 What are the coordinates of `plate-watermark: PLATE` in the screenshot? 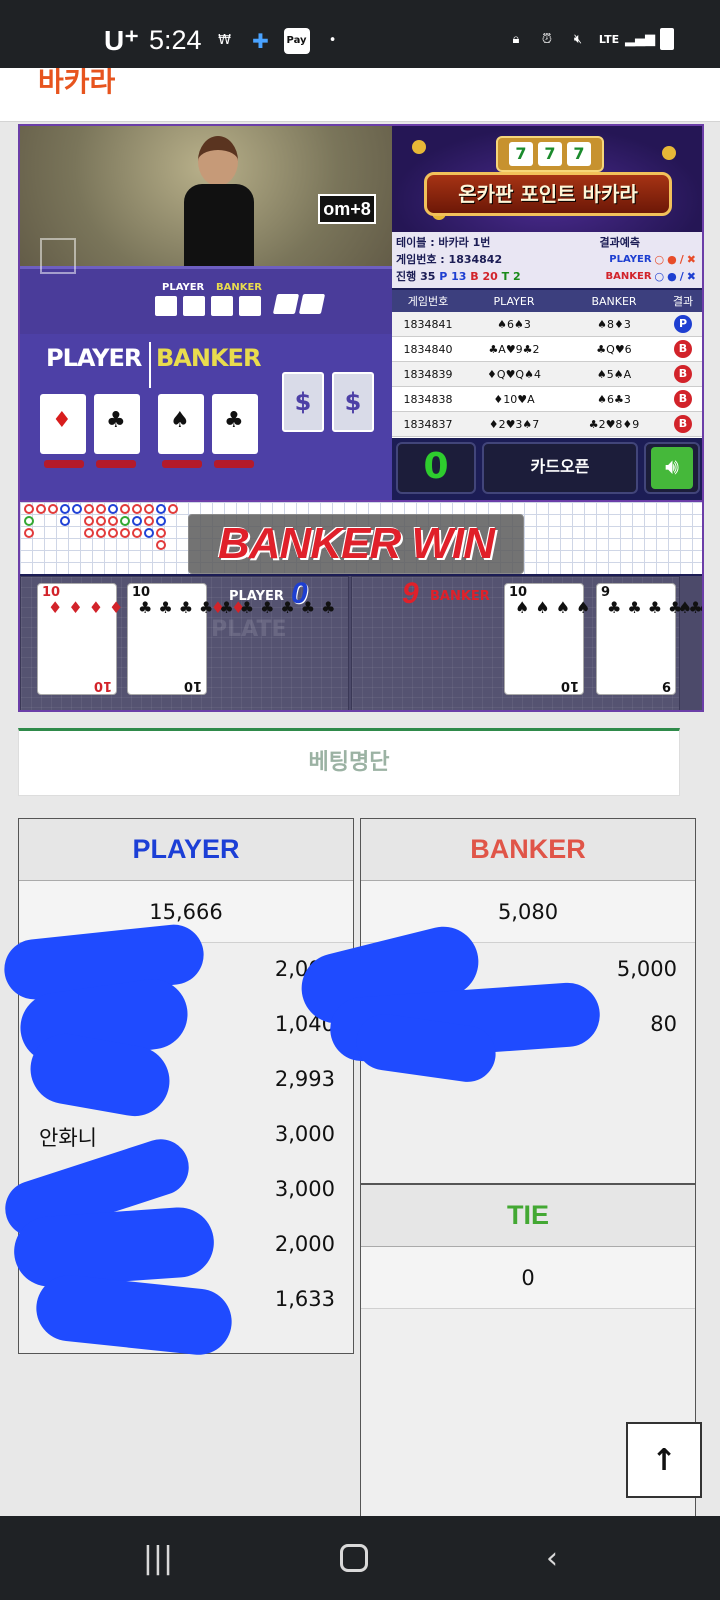 It's located at (249, 629).